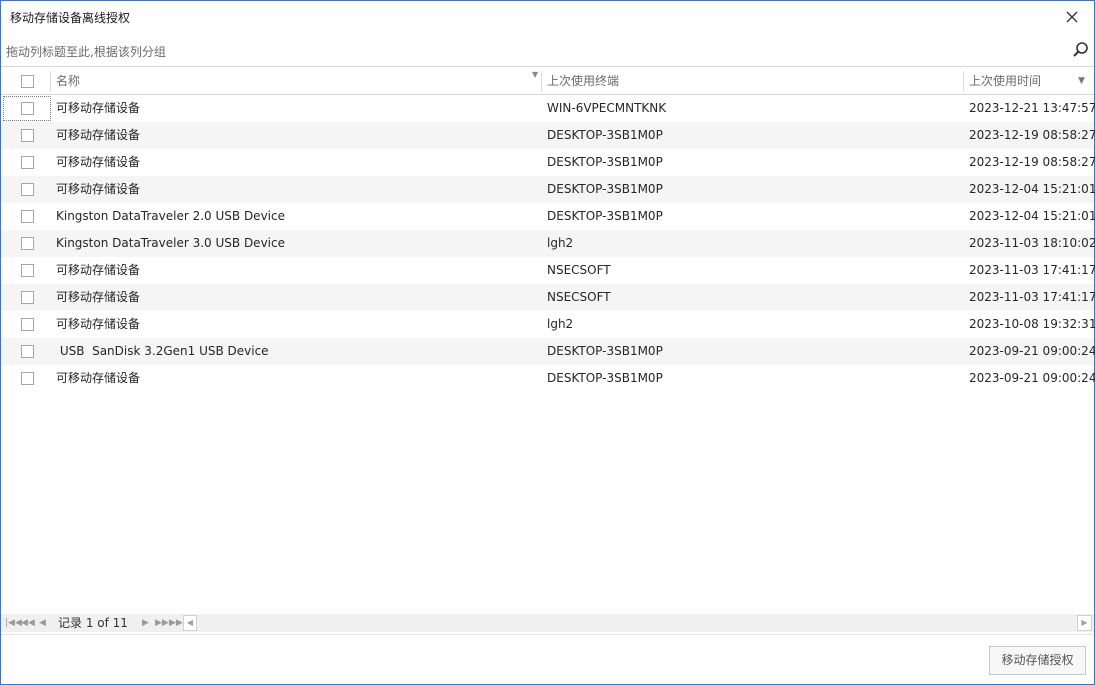 This screenshot has height=685, width=1095. What do you see at coordinates (547, 659) in the screenshot?
I see `dialog-footer: 移动存储授权` at bounding box center [547, 659].